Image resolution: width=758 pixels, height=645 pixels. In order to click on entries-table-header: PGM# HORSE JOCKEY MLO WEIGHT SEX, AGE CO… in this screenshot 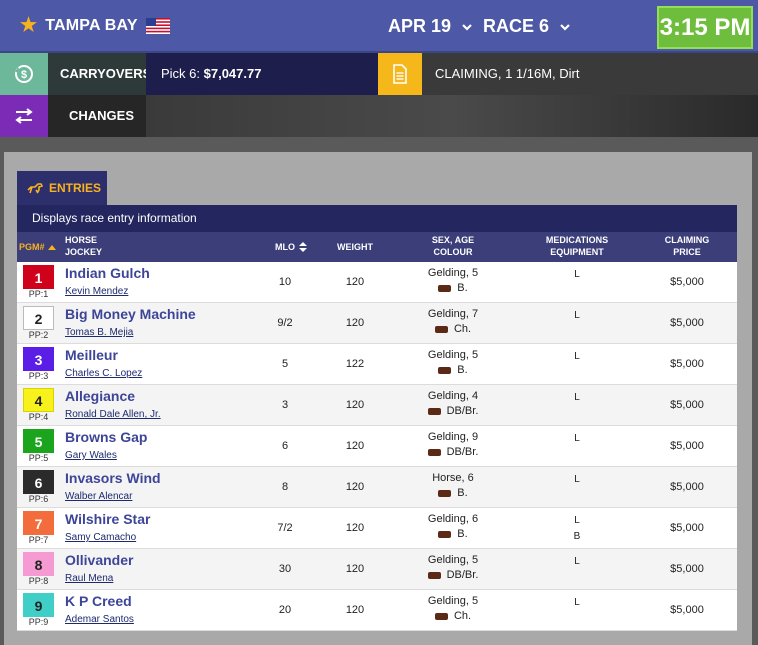, I will do `click(377, 247)`.